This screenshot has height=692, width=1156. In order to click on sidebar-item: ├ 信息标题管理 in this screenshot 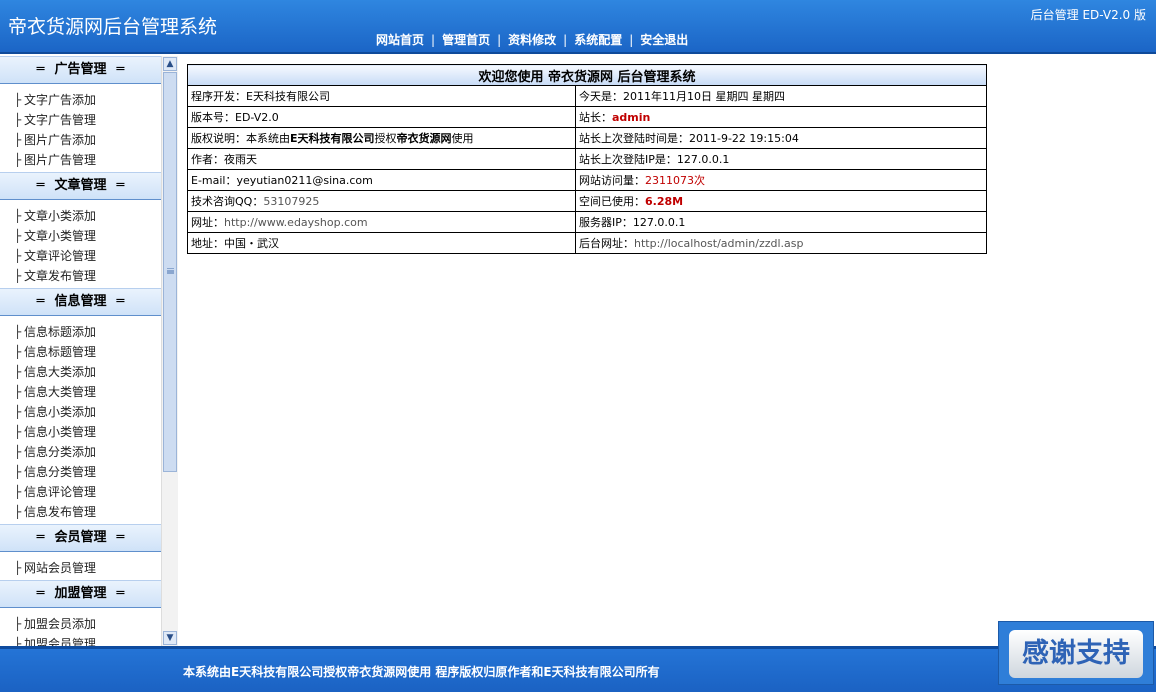, I will do `click(87, 352)`.